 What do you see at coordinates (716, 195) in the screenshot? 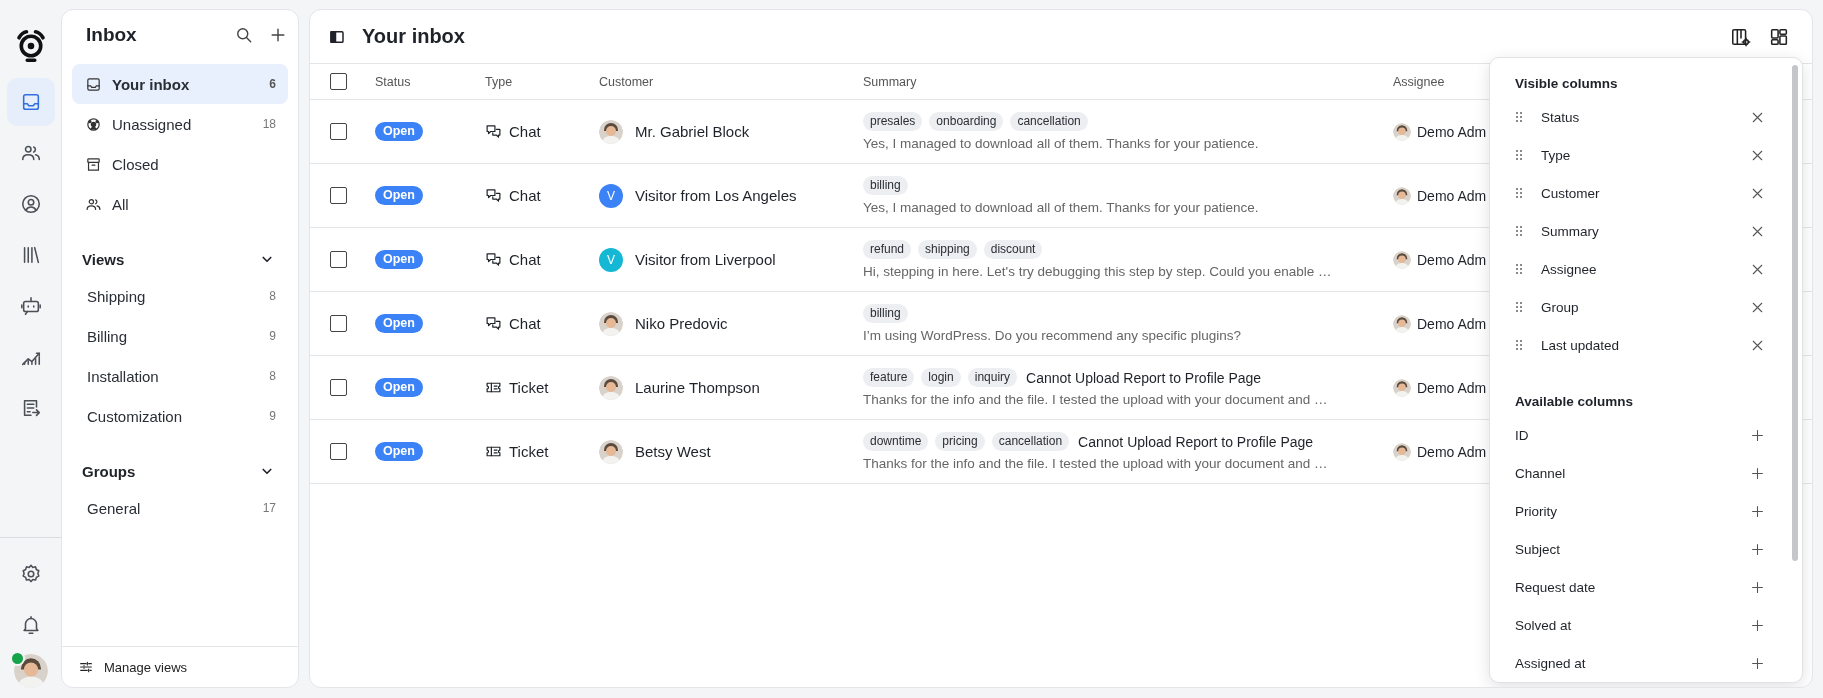
I see `customer-name: Visitor from Los Angeles` at bounding box center [716, 195].